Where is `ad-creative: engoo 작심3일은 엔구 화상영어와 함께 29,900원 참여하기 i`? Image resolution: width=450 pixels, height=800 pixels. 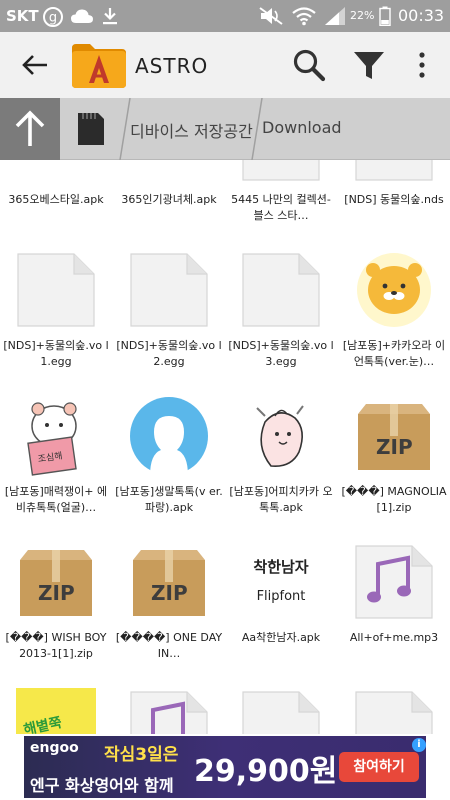 ad-creative: engoo 작심3일은 엔구 화상영어와 함께 29,900원 참여하기 i is located at coordinates (225, 767).